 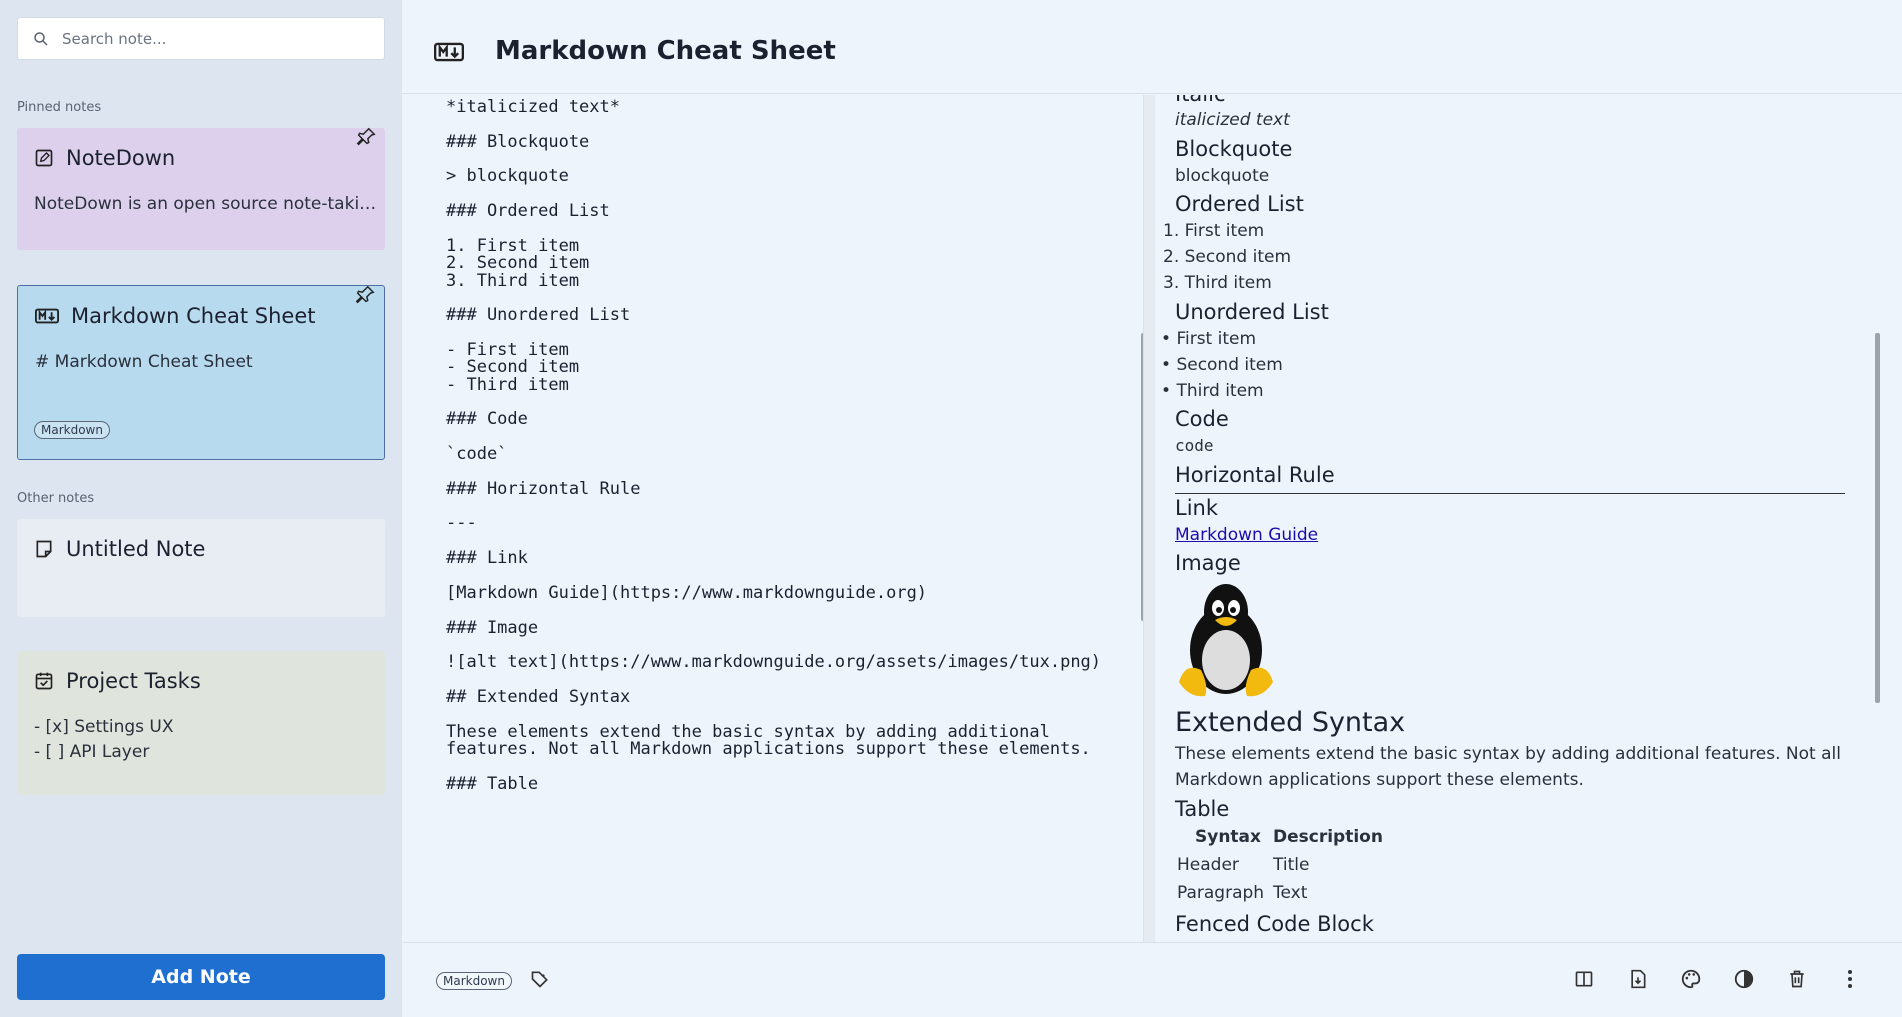 I want to click on editor-line: > blockquote, so click(x=507, y=176).